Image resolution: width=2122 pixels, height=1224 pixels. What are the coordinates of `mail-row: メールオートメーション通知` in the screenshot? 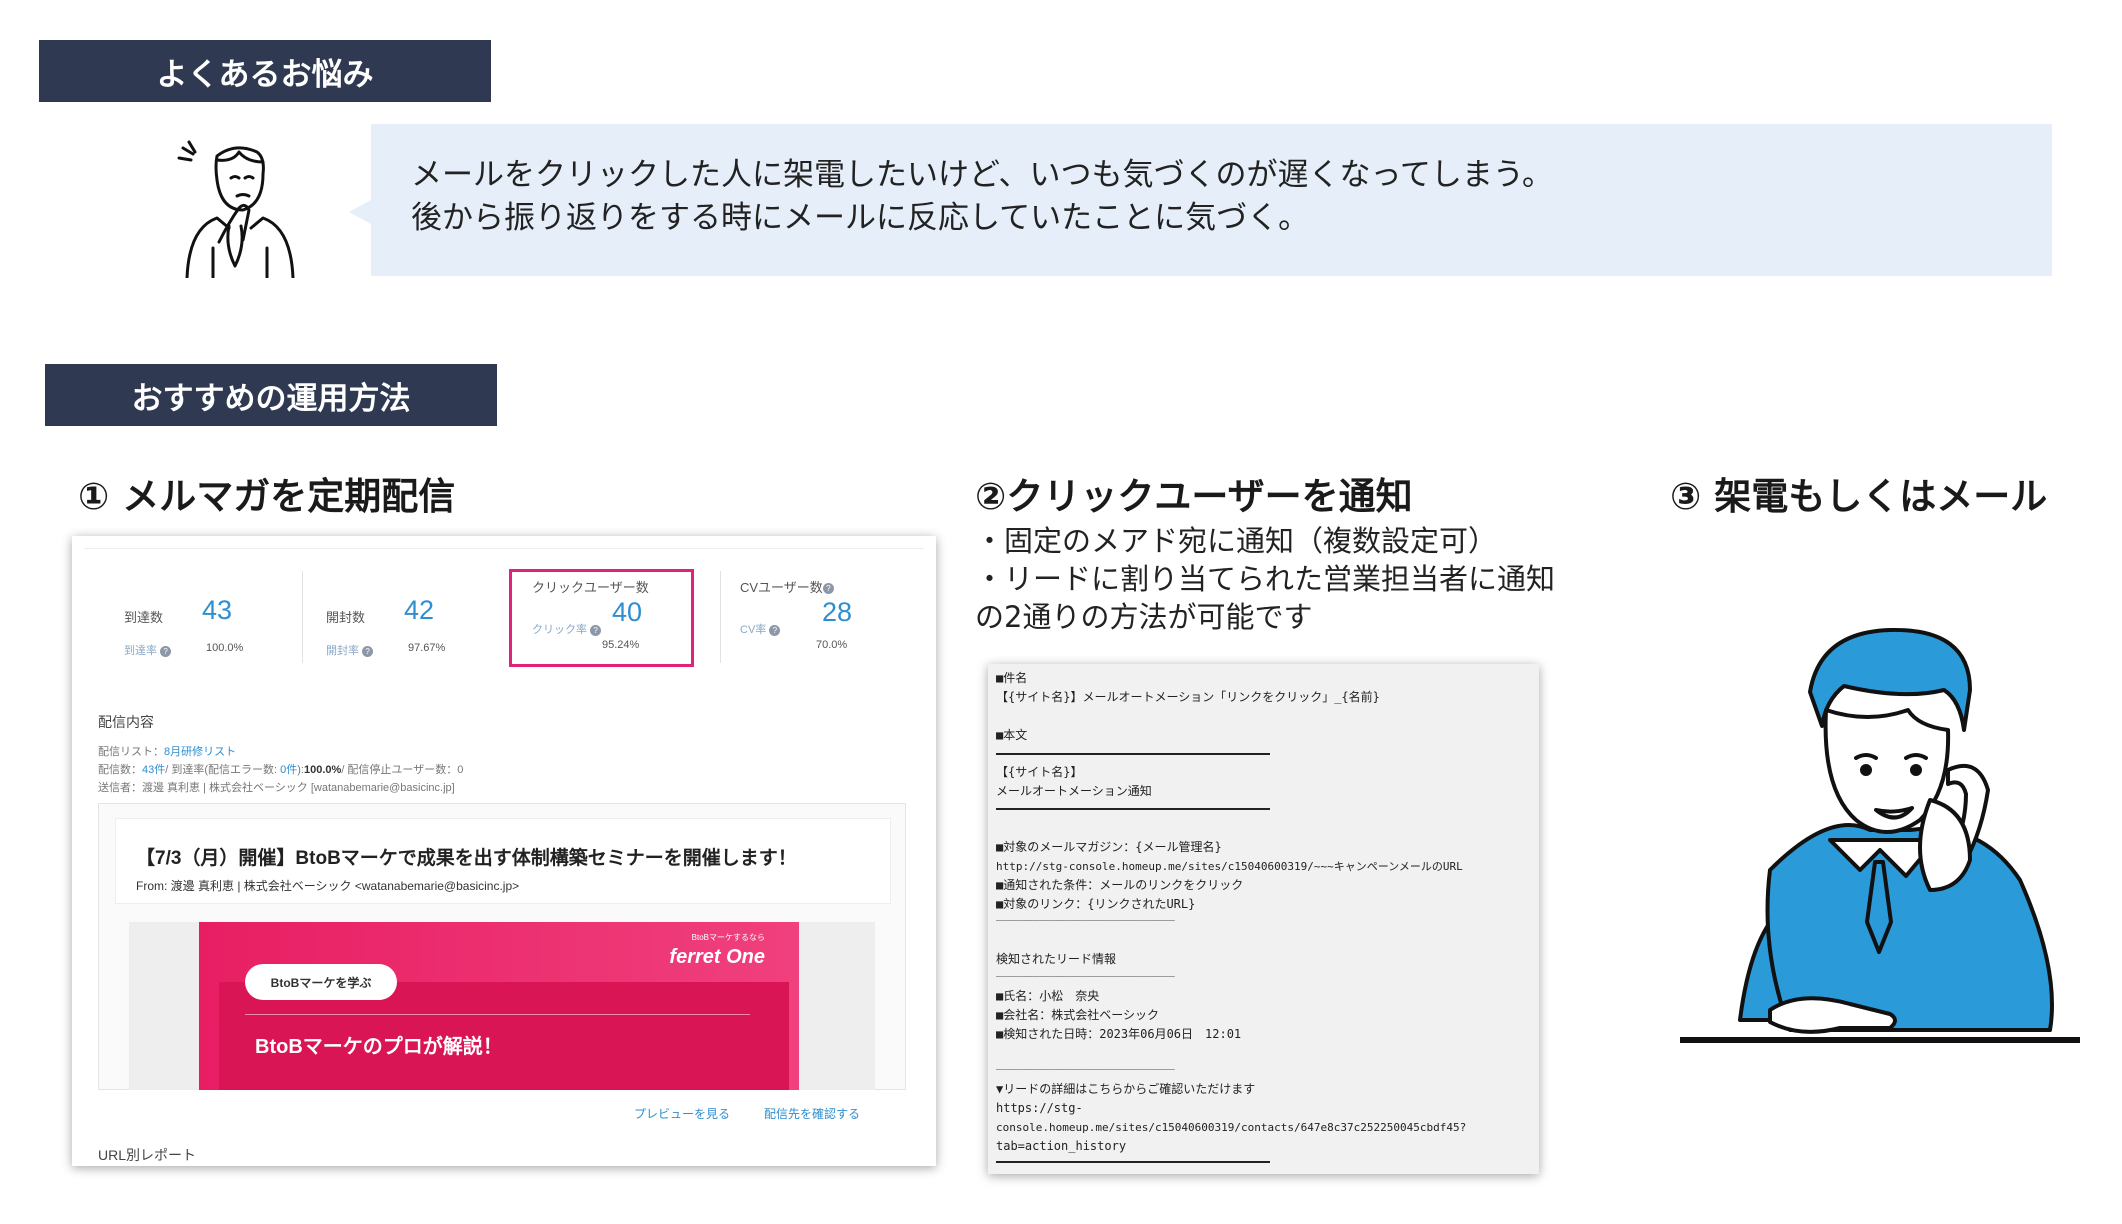 It's located at (1074, 791).